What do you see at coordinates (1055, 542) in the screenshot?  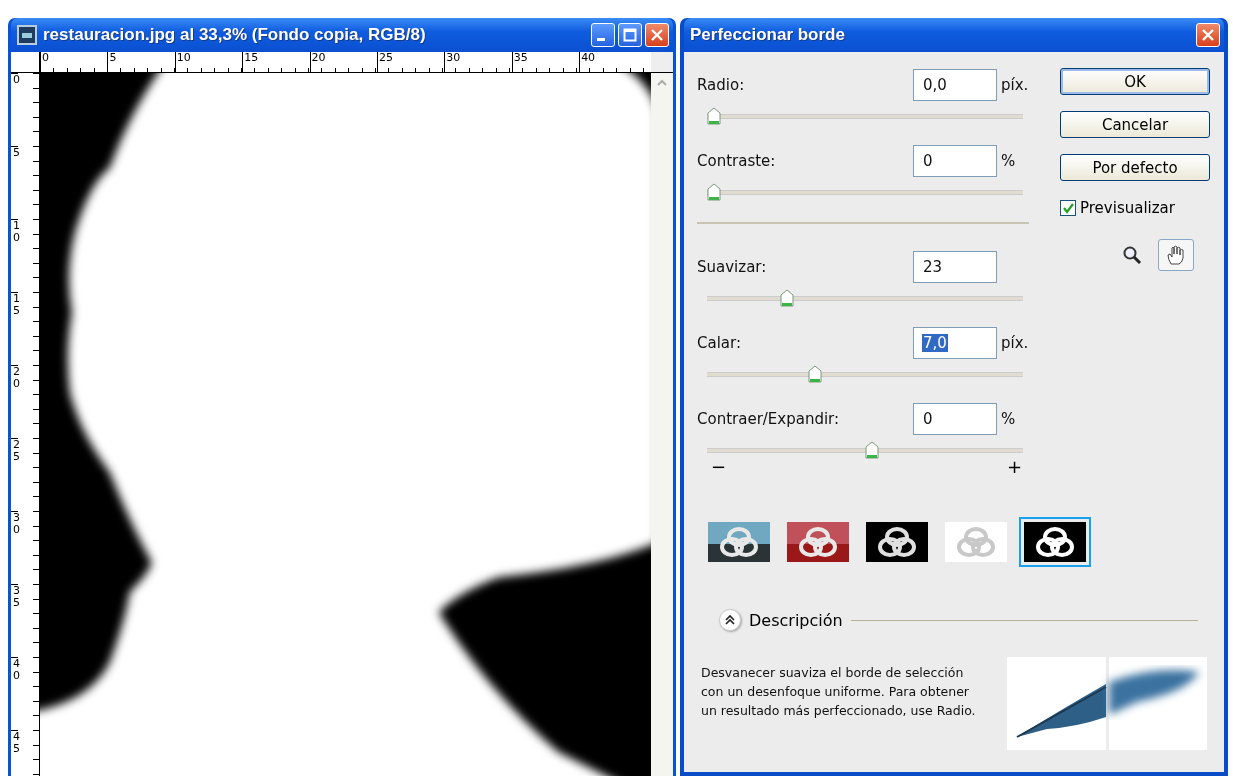 I see `view-mode-thumbnail` at bounding box center [1055, 542].